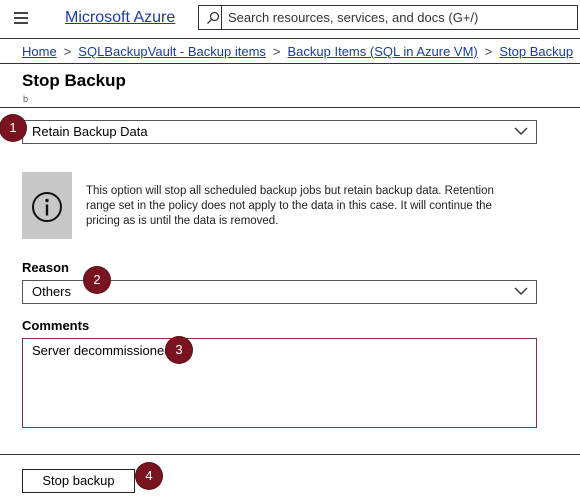 The width and height of the screenshot is (580, 500). What do you see at coordinates (383, 51) in the screenshot?
I see `breadcrumb-backup-items: Backup Items (SQL in Azure VM)` at bounding box center [383, 51].